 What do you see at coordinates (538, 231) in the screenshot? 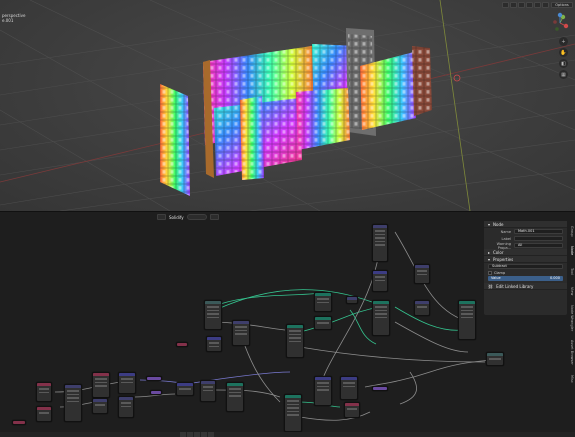
I see `name-field: Math.001` at bounding box center [538, 231].